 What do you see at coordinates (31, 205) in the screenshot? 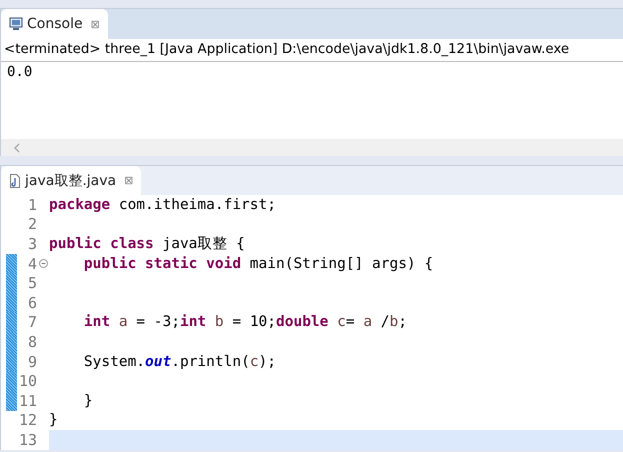
I see `line-number: 1` at bounding box center [31, 205].